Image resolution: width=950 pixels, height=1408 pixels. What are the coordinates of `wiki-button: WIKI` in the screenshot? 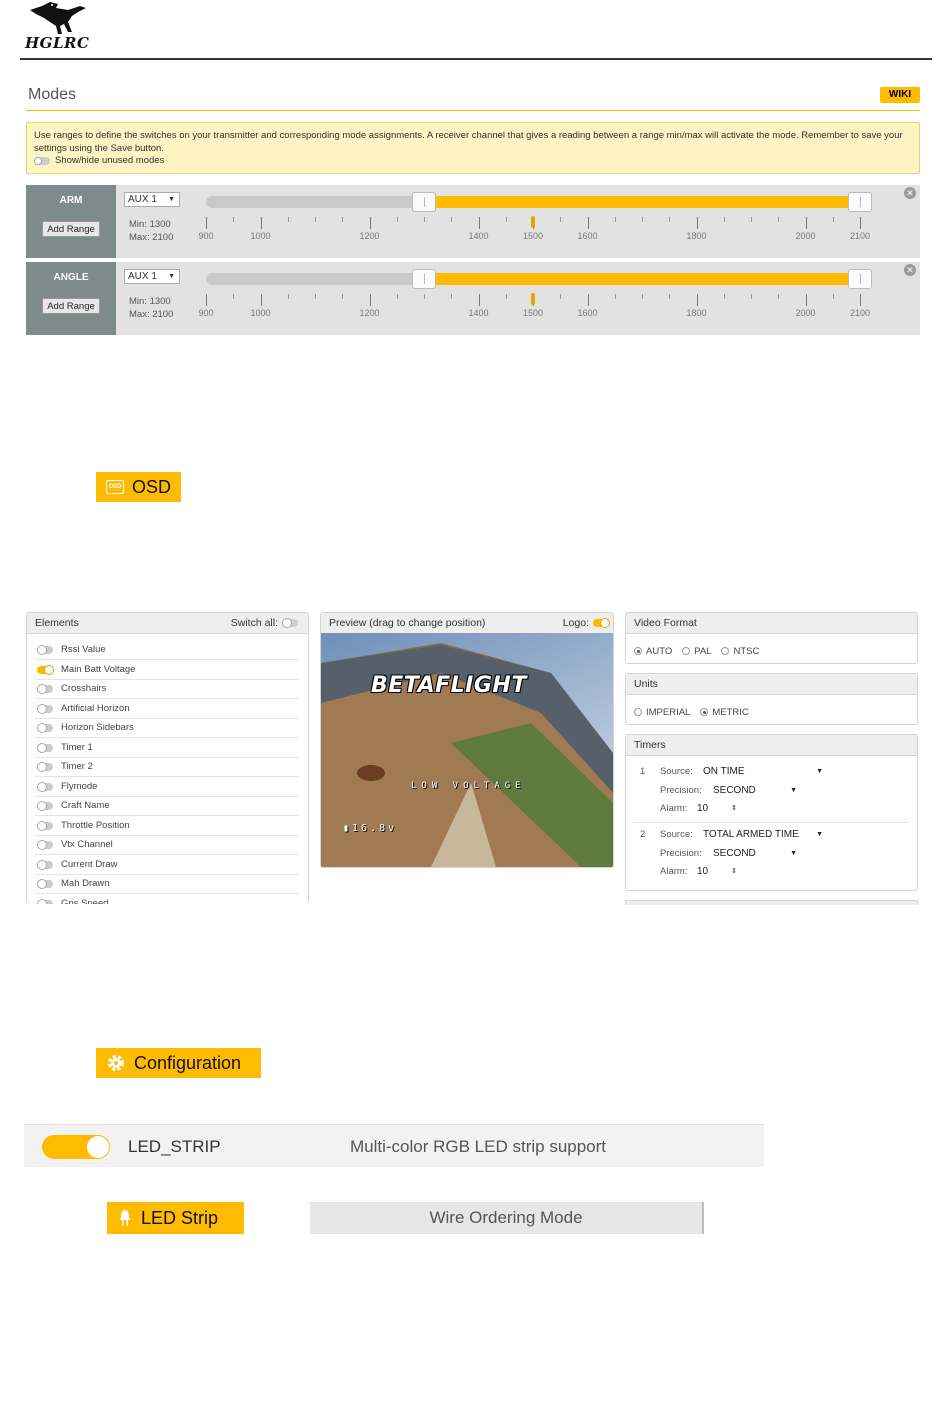 It's located at (900, 95).